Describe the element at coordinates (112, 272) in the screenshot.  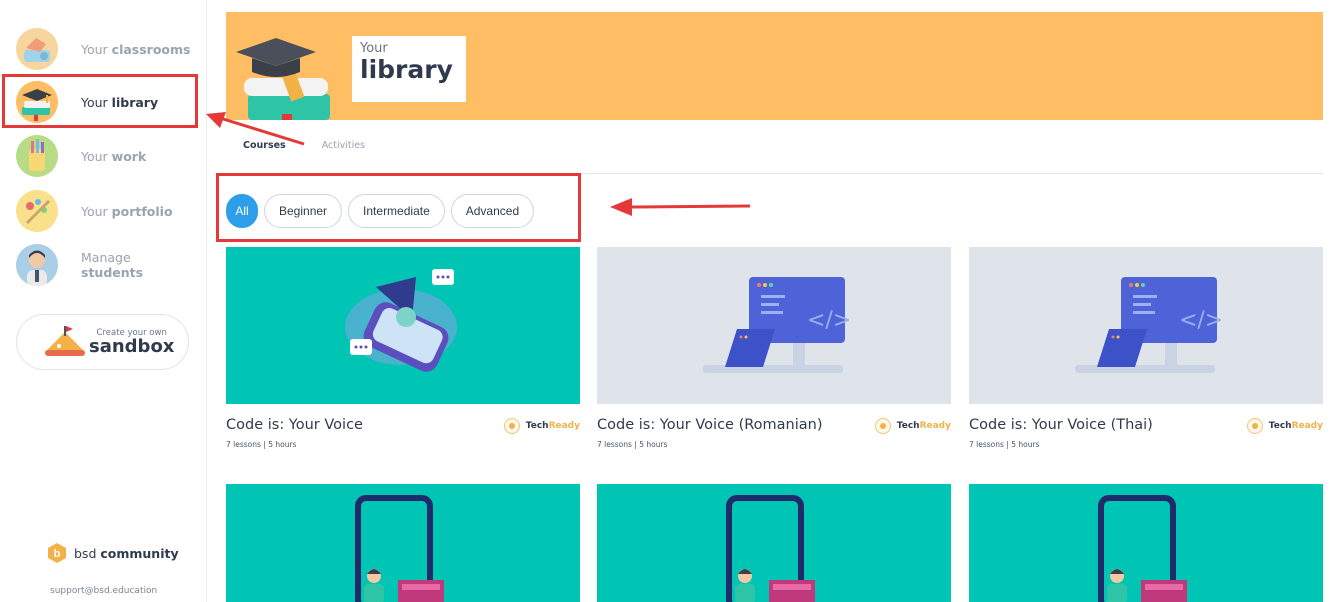
I see `sidebar-item-label: students` at that location.